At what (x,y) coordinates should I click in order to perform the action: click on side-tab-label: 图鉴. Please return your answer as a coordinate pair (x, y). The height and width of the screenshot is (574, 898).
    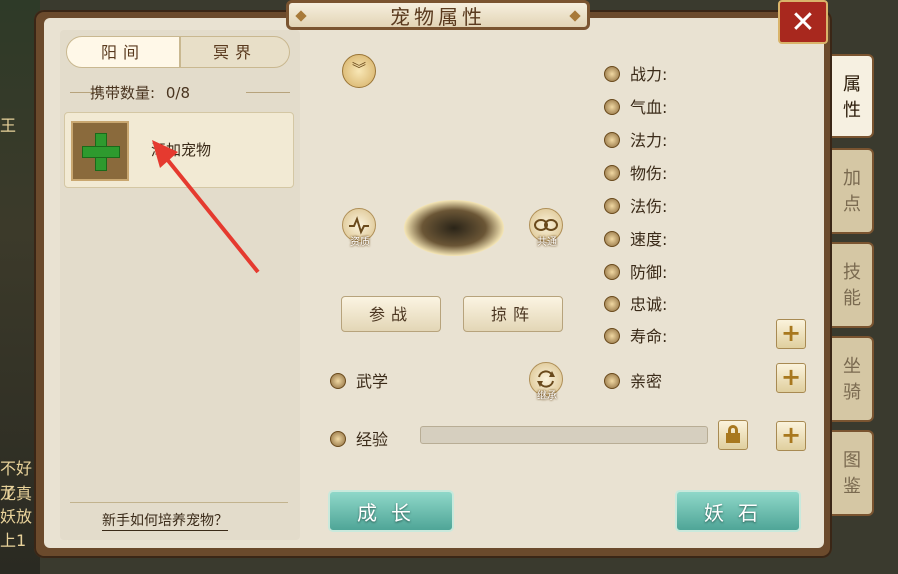
    Looking at the image, I should click on (852, 473).